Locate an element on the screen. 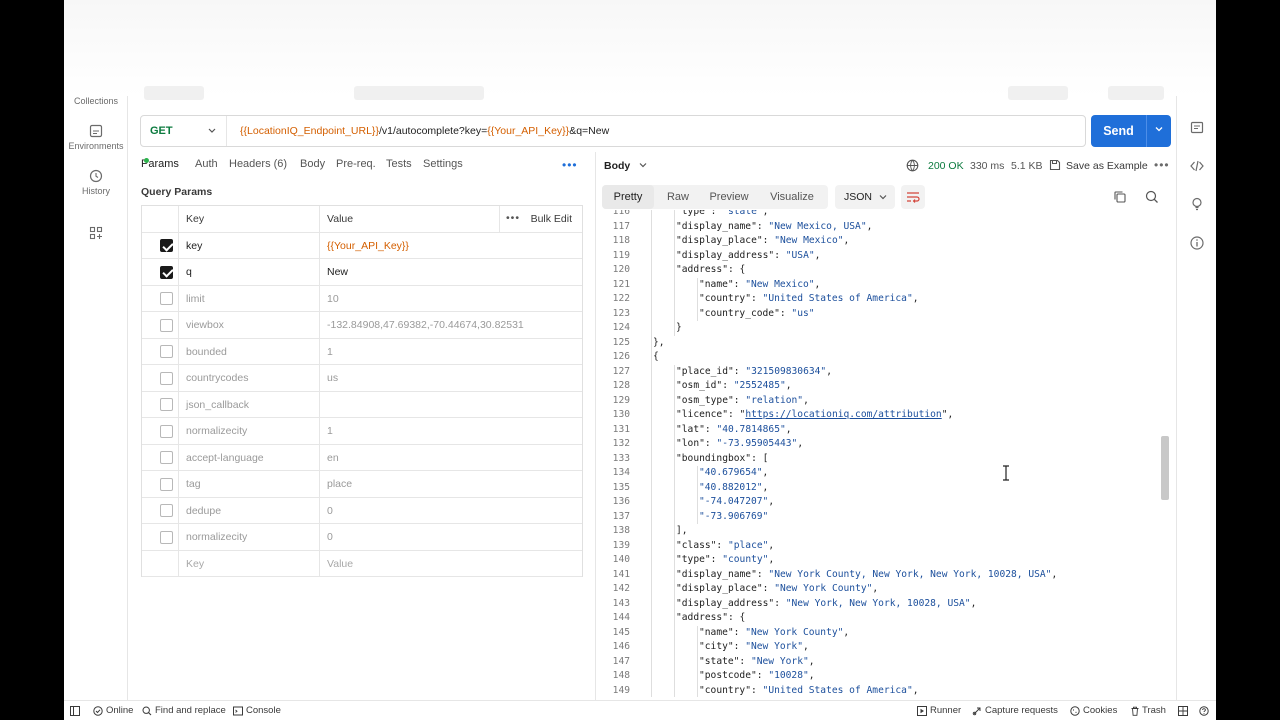 Image resolution: width=1280 pixels, height=720 pixels. search-icon is located at coordinates (1152, 197).